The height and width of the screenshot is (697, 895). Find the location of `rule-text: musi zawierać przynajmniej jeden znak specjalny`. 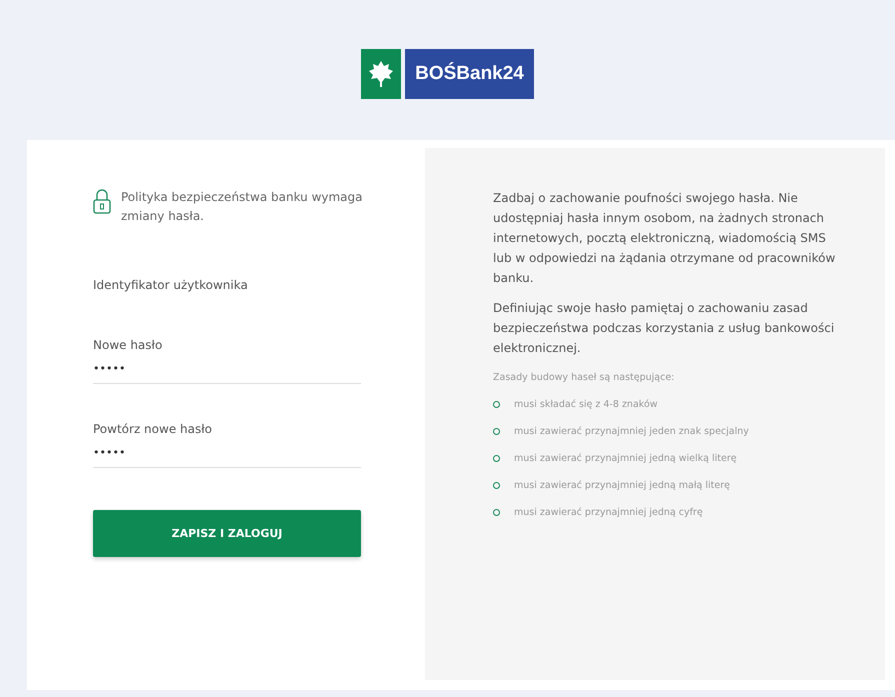

rule-text: musi zawierać przynajmniej jeden znak specjalny is located at coordinates (631, 431).